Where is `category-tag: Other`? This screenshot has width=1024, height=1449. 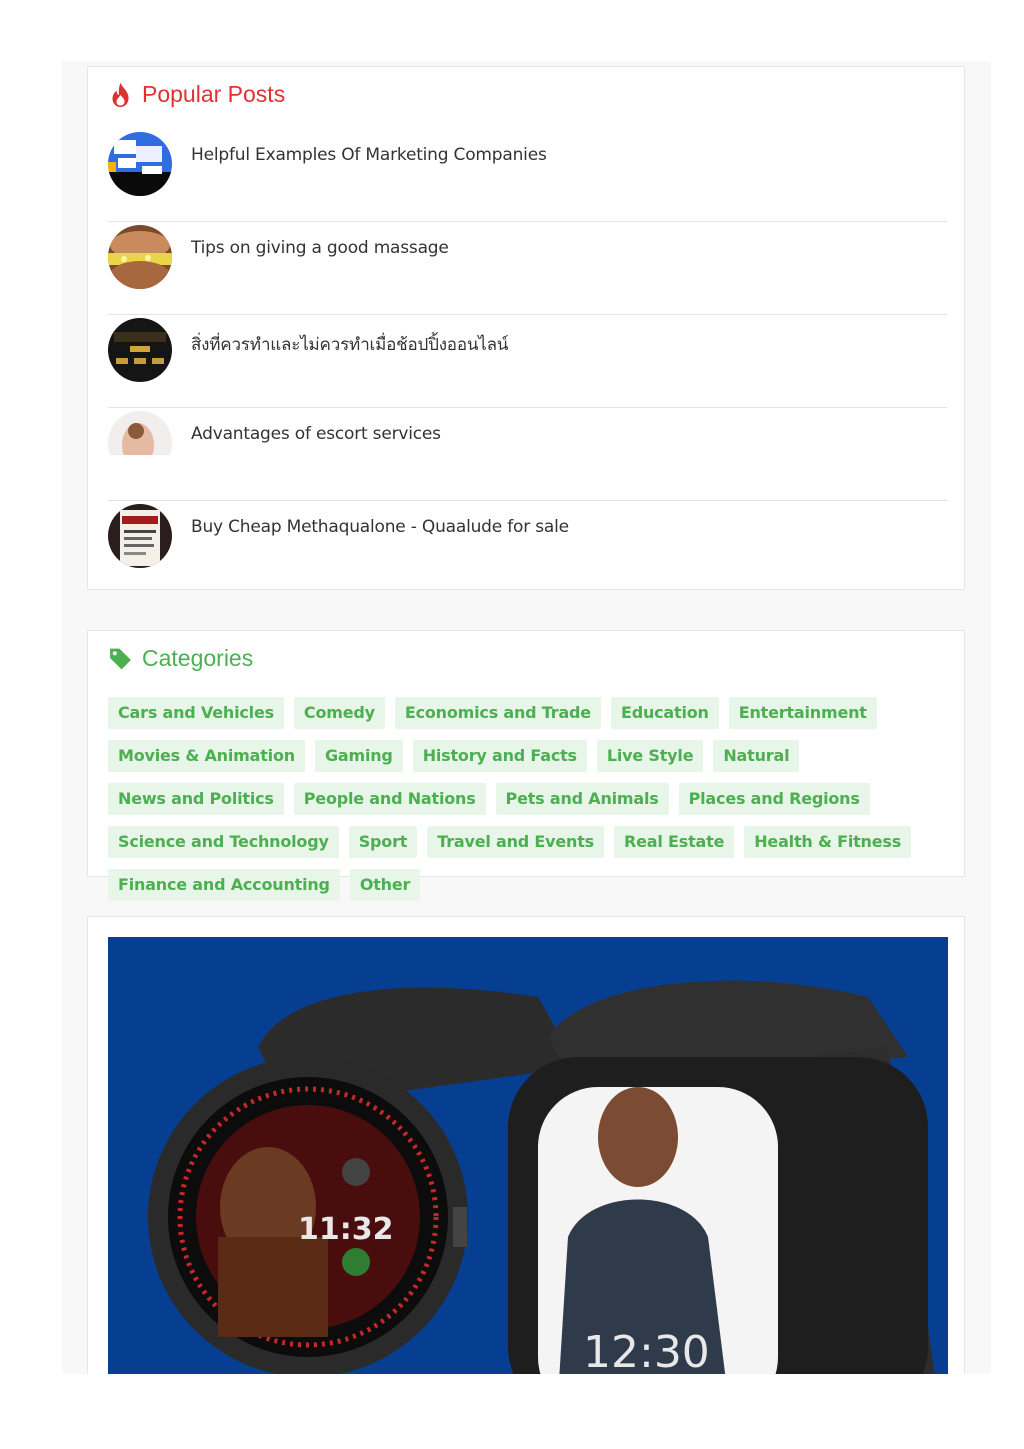 category-tag: Other is located at coordinates (385, 885).